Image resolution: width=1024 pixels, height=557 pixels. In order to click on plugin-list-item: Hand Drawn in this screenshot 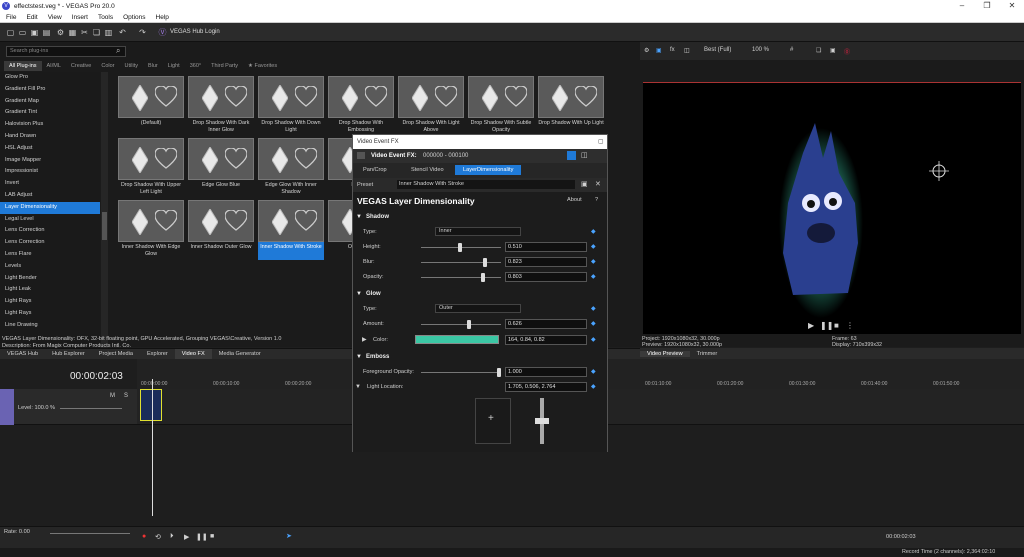, I will do `click(50, 137)`.